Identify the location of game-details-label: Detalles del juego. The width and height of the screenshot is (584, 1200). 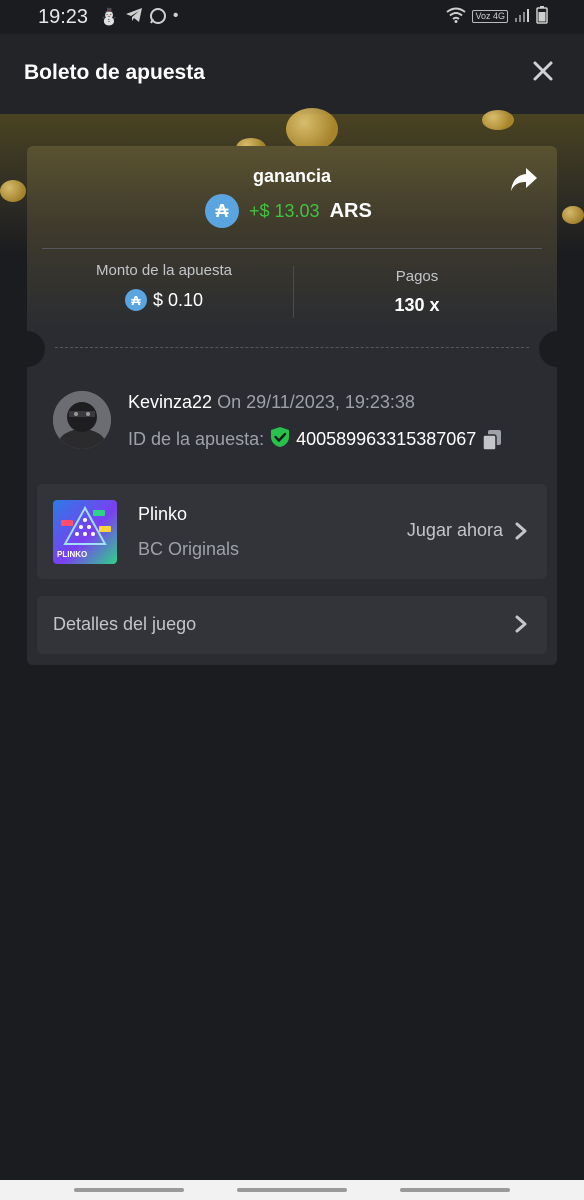
(125, 624).